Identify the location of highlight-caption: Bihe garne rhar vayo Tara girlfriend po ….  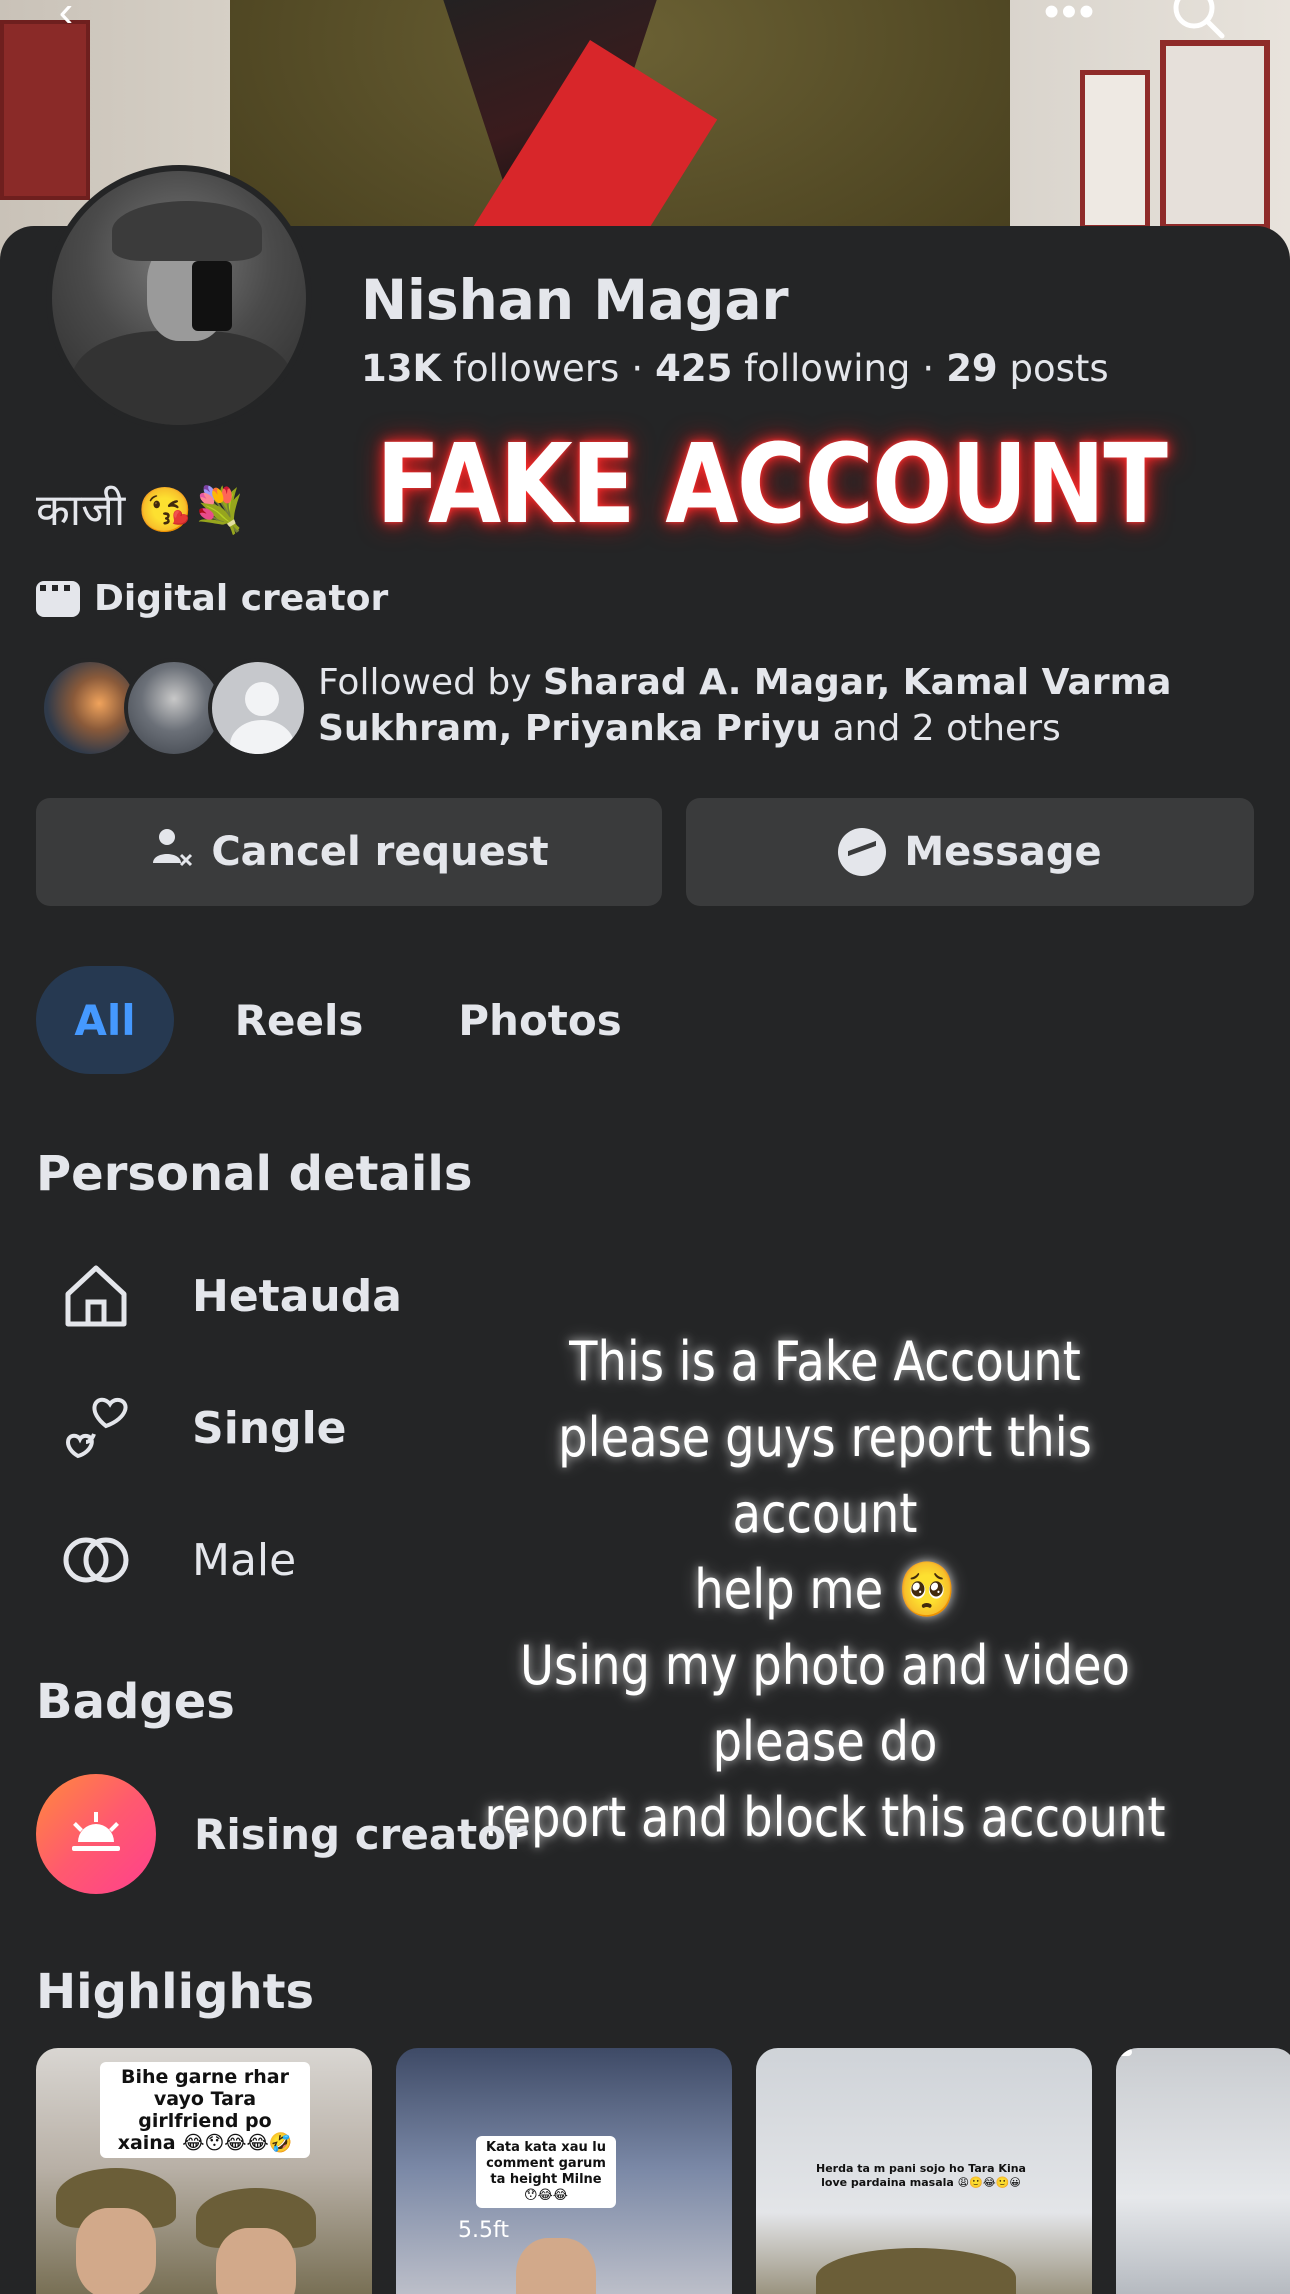
(205, 2110).